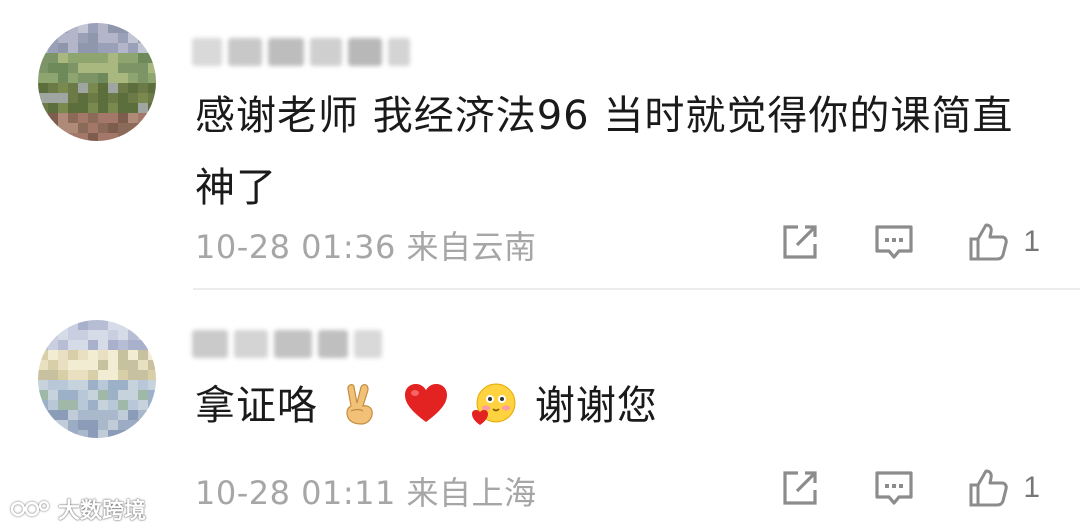 The height and width of the screenshot is (531, 1080). I want to click on comment-text-suffix: 谢谢您, so click(596, 406).